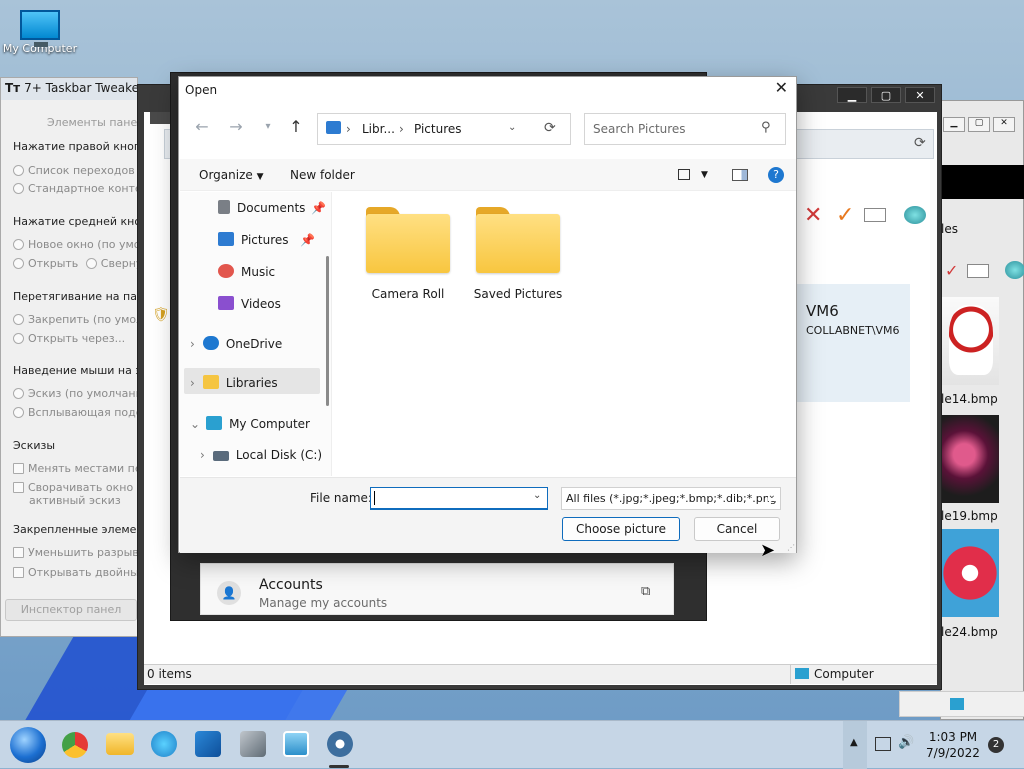 The width and height of the screenshot is (1024, 769). I want to click on radio-pin, so click(18, 319).